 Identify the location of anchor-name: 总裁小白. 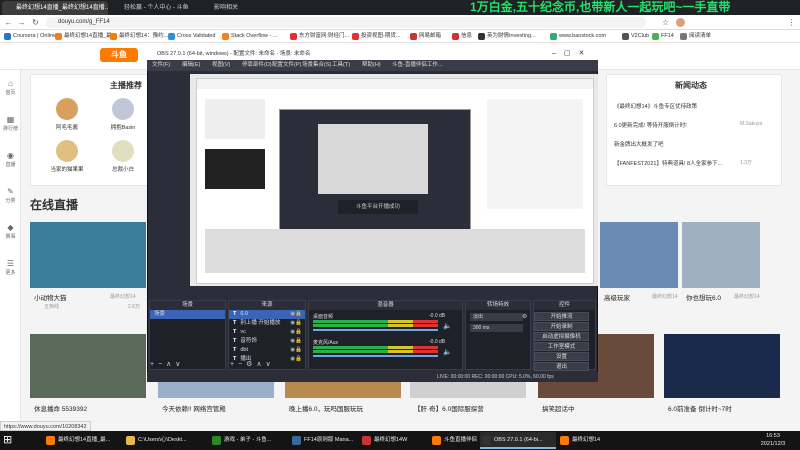
(123, 169).